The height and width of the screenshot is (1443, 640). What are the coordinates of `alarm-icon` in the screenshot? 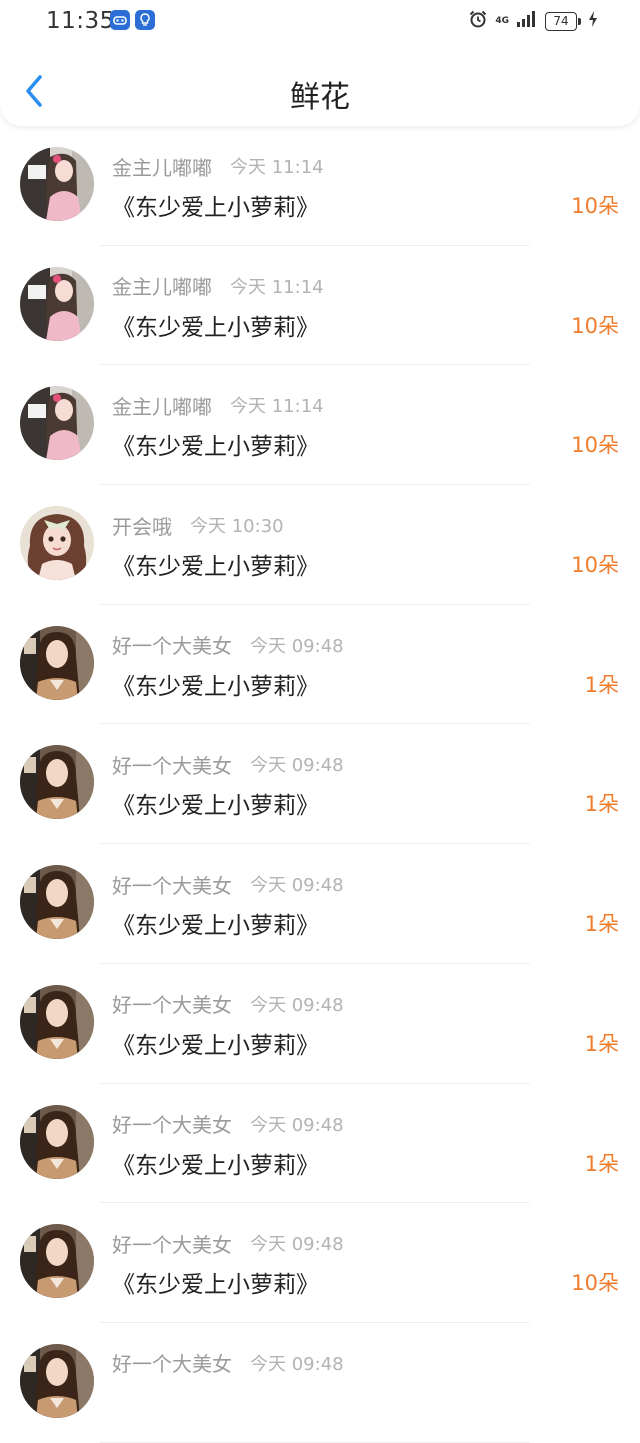 It's located at (478, 21).